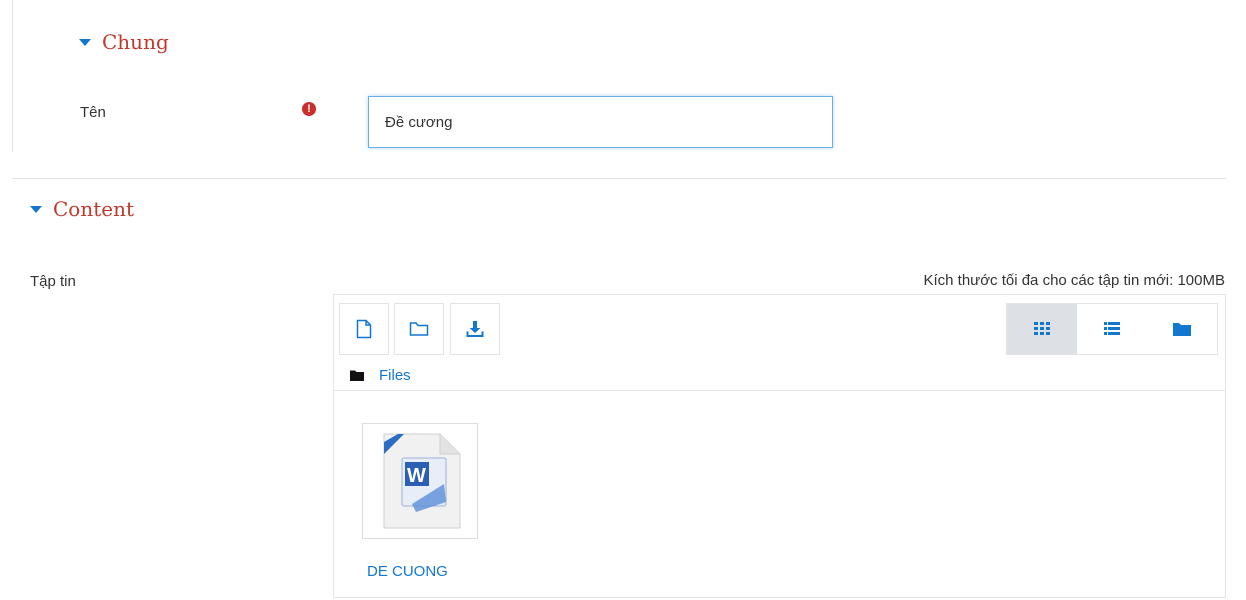 This screenshot has height=600, width=1246. Describe the element at coordinates (94, 209) in the screenshot. I see `section-content-title: Content` at that location.